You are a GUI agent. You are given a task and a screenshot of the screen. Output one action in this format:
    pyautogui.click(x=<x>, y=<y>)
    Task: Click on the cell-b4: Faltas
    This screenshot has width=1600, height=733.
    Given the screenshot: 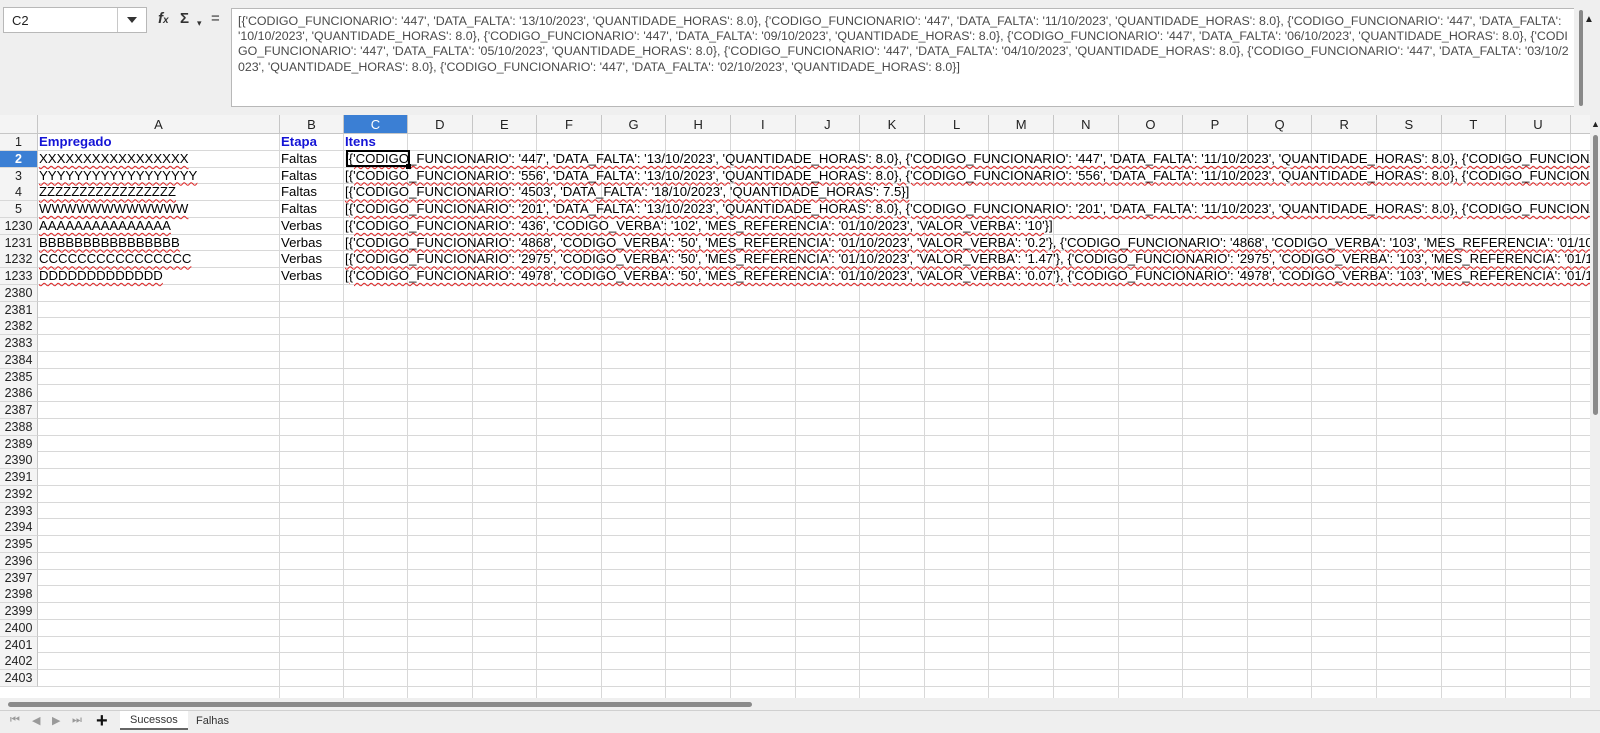 What is the action you would take?
    pyautogui.click(x=298, y=192)
    